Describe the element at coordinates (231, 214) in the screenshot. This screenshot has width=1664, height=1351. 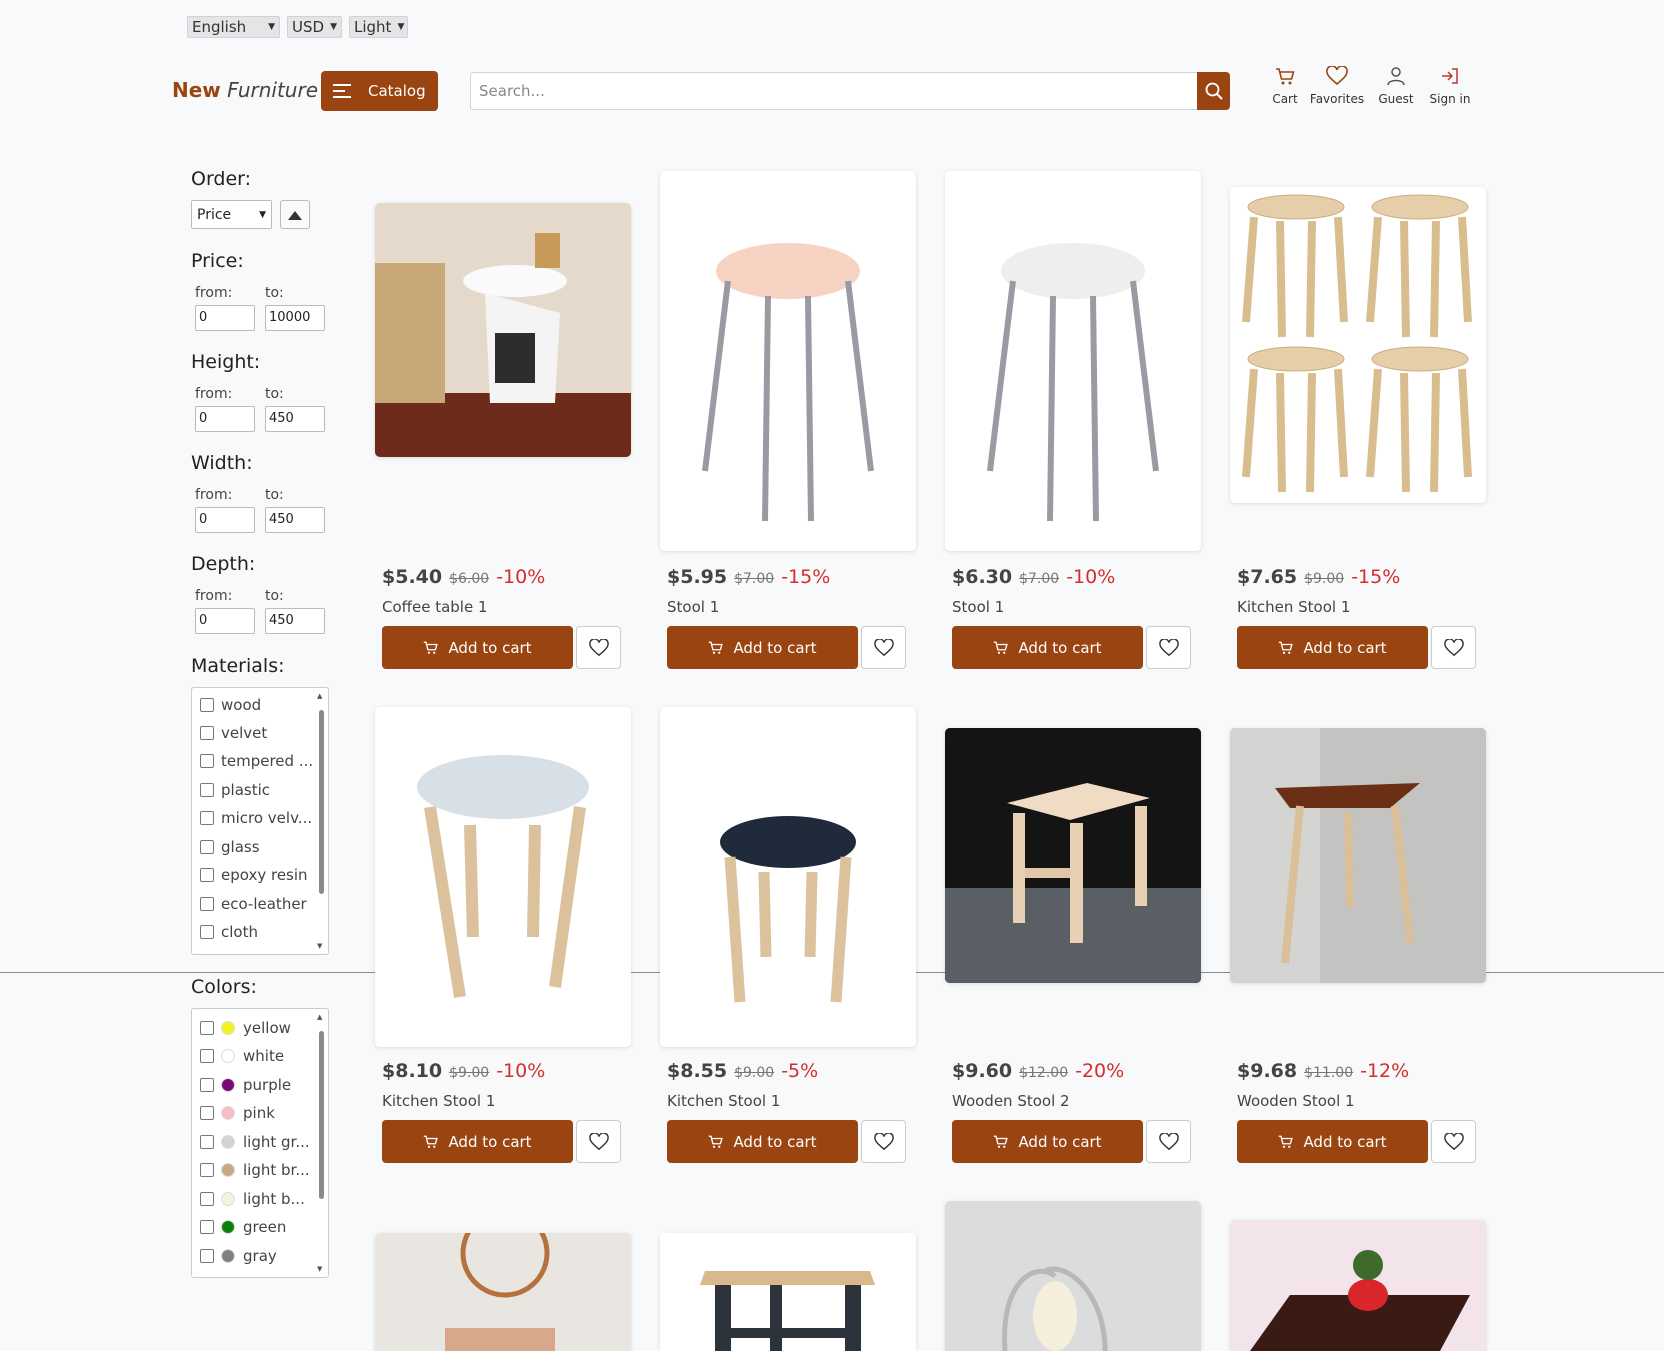
I see `order-select: Price ▼` at that location.